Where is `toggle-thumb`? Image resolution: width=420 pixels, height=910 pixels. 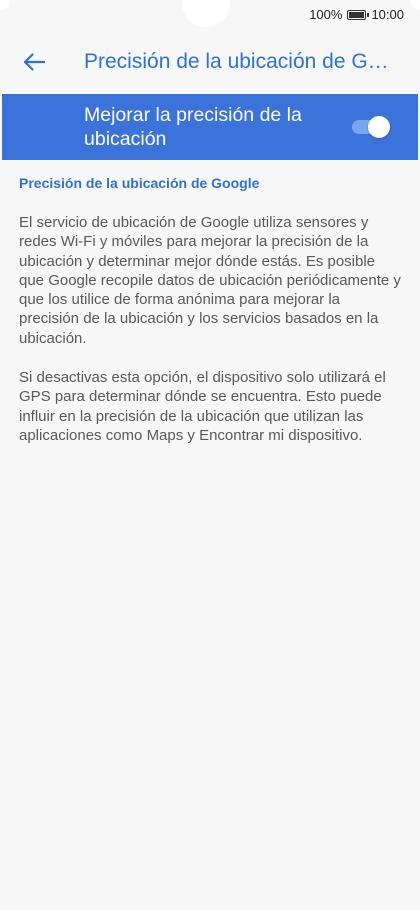 toggle-thumb is located at coordinates (379, 127).